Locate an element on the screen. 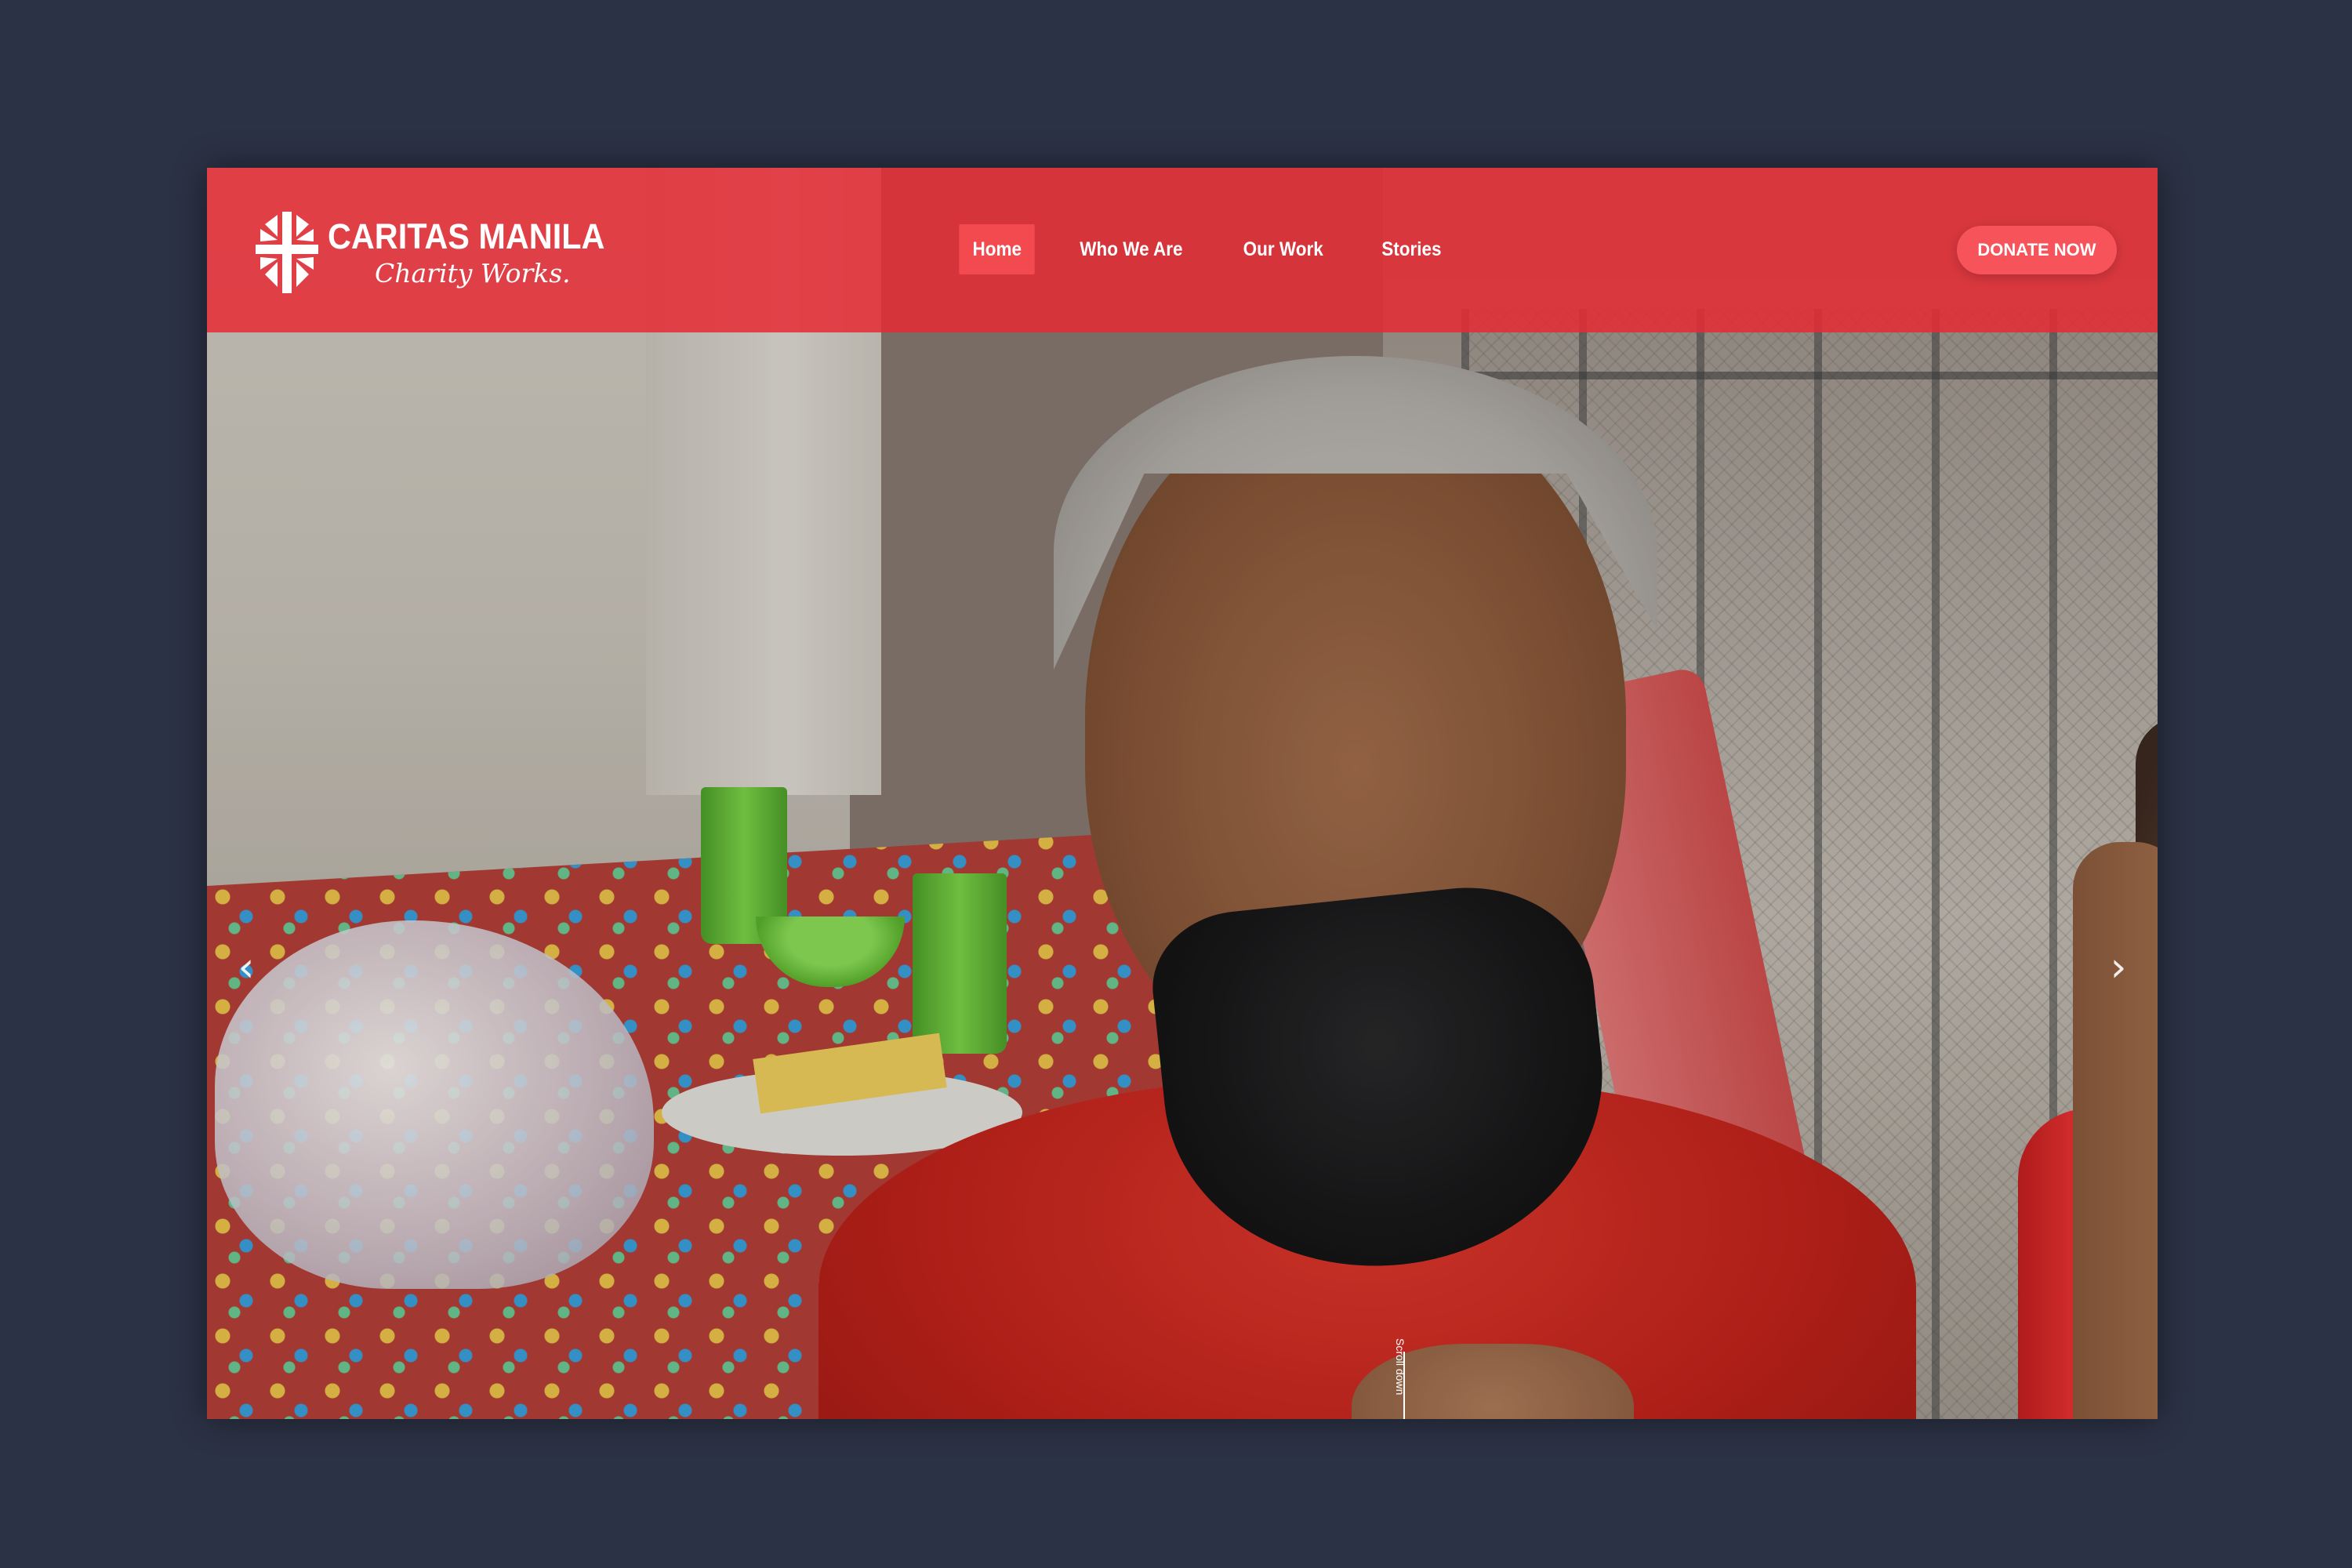  donate-now-button: DONATE NOW is located at coordinates (2037, 250).